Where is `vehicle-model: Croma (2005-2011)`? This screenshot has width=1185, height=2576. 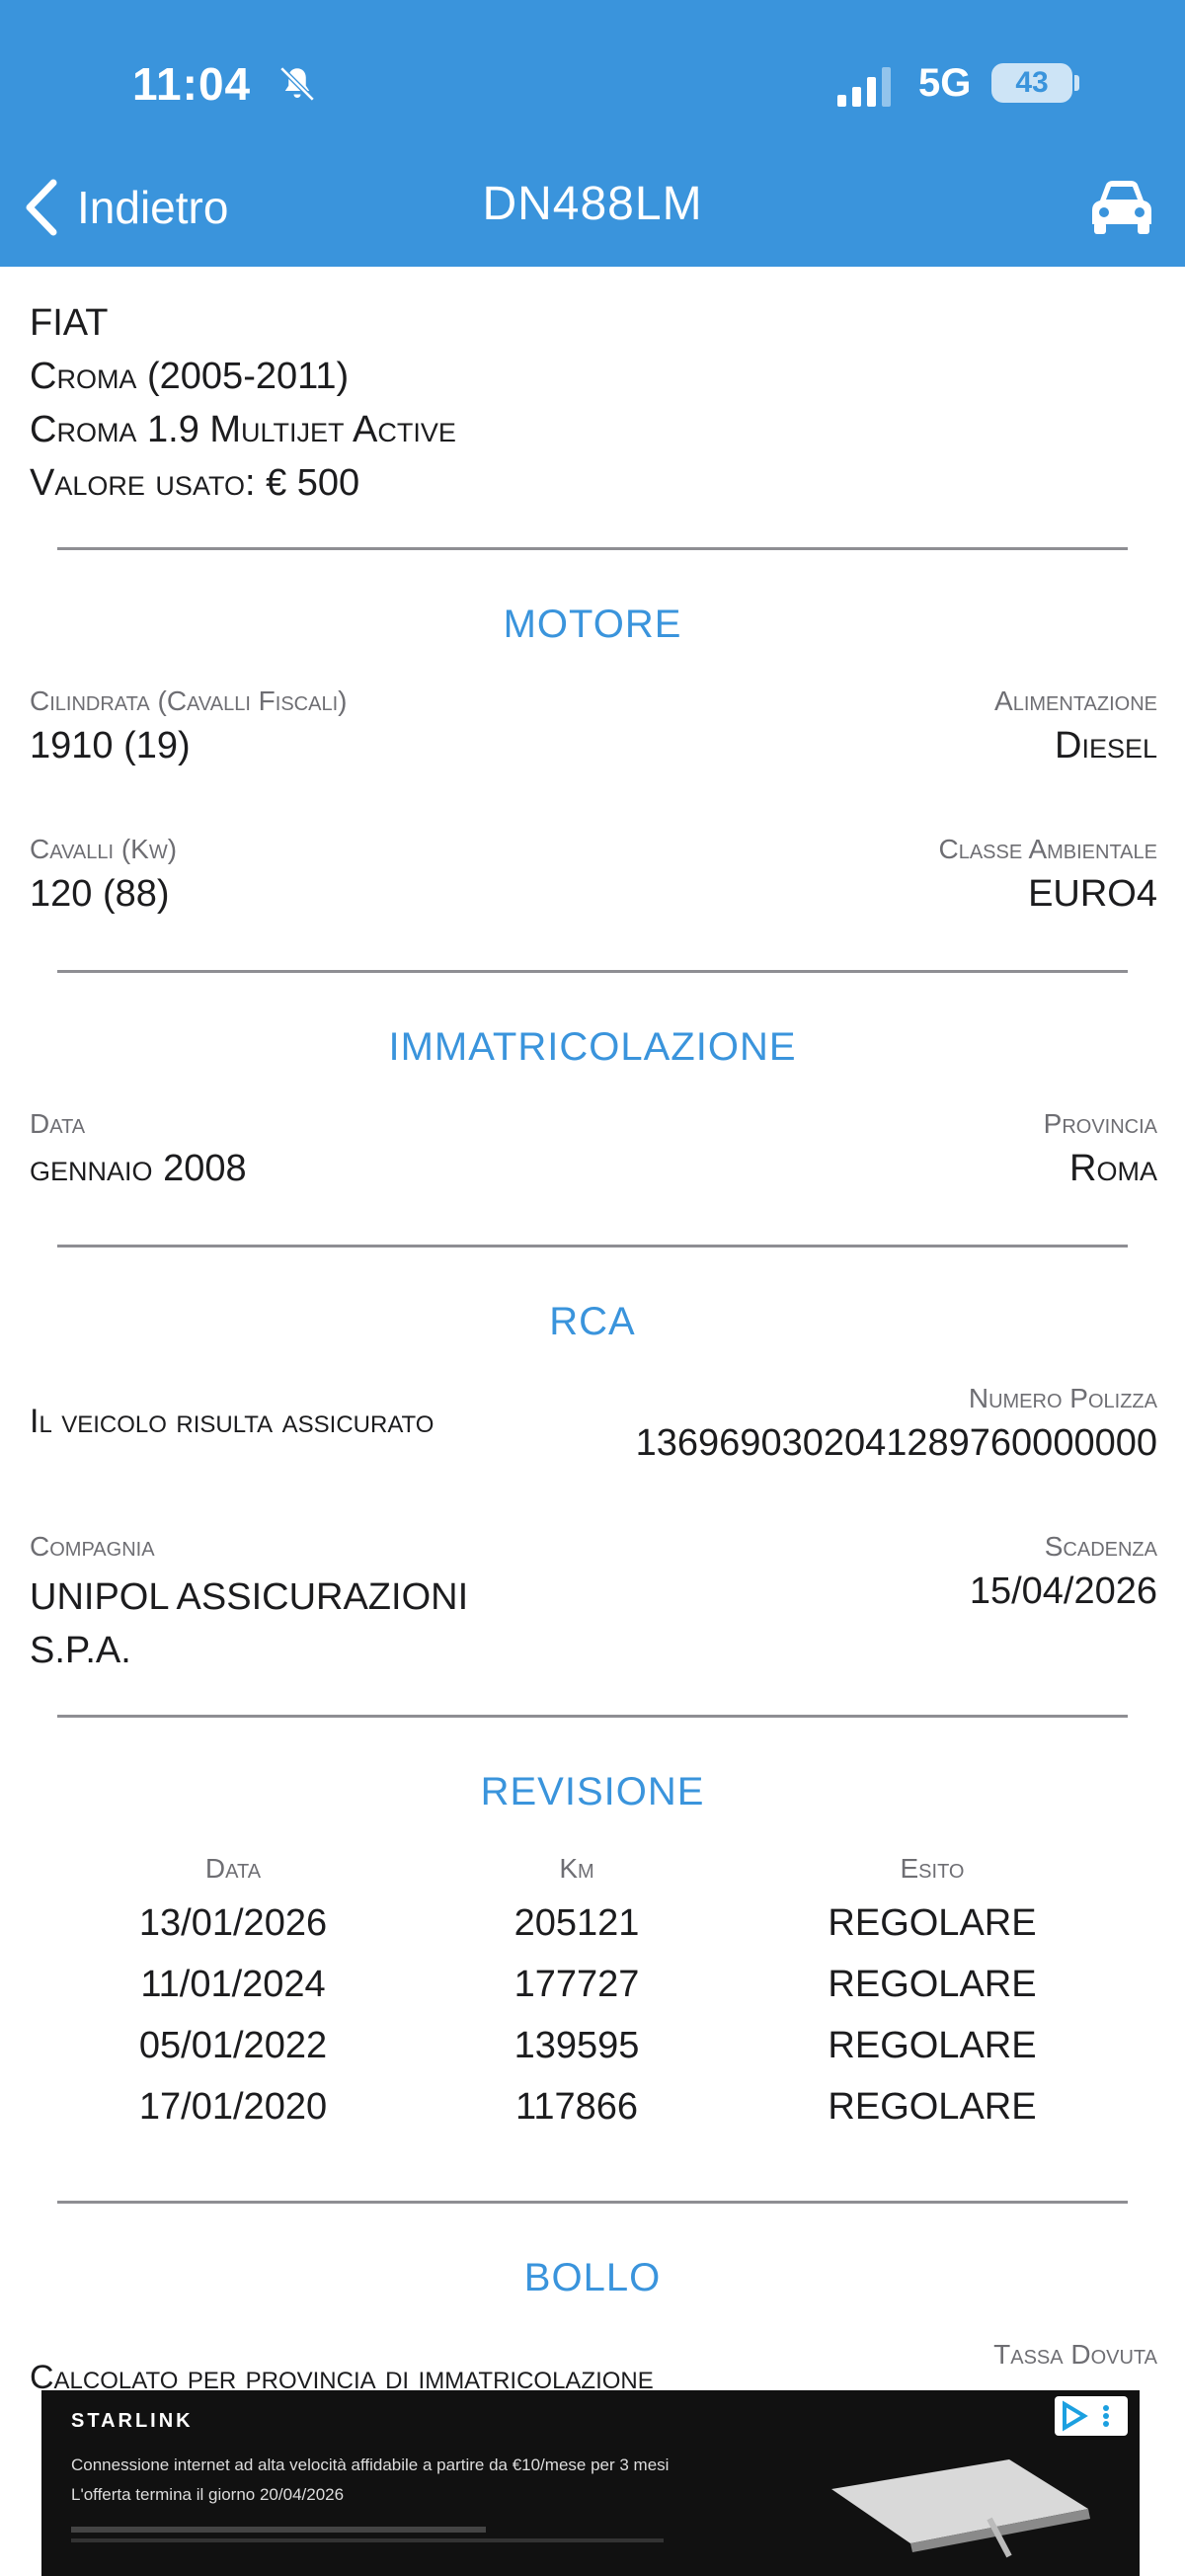 vehicle-model: Croma (2005-2011) is located at coordinates (190, 376).